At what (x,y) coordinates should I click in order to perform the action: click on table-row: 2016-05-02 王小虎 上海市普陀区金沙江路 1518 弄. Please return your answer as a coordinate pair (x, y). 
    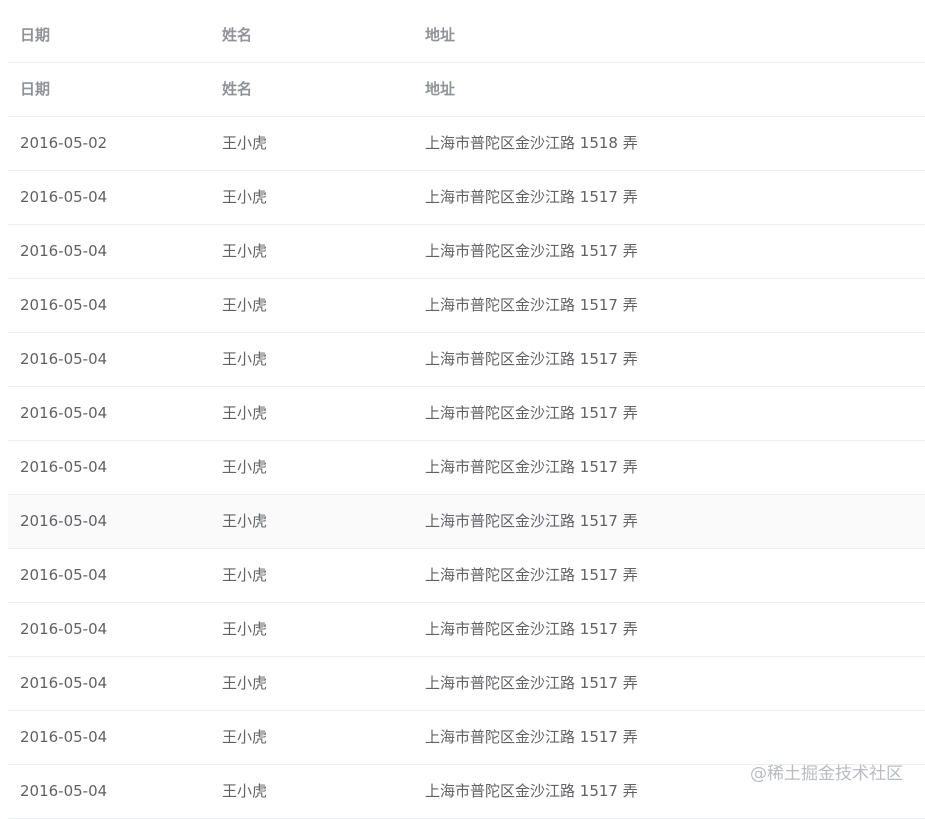
    Looking at the image, I should click on (466, 144).